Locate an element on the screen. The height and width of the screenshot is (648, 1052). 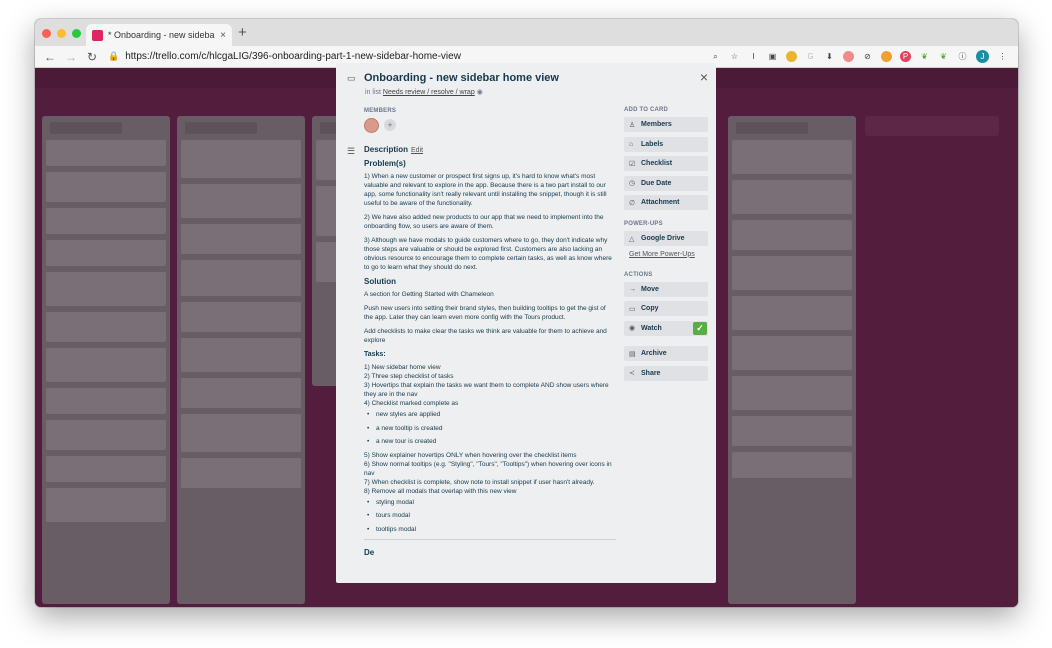
google-drive-icon: △ is located at coordinates (632, 239).